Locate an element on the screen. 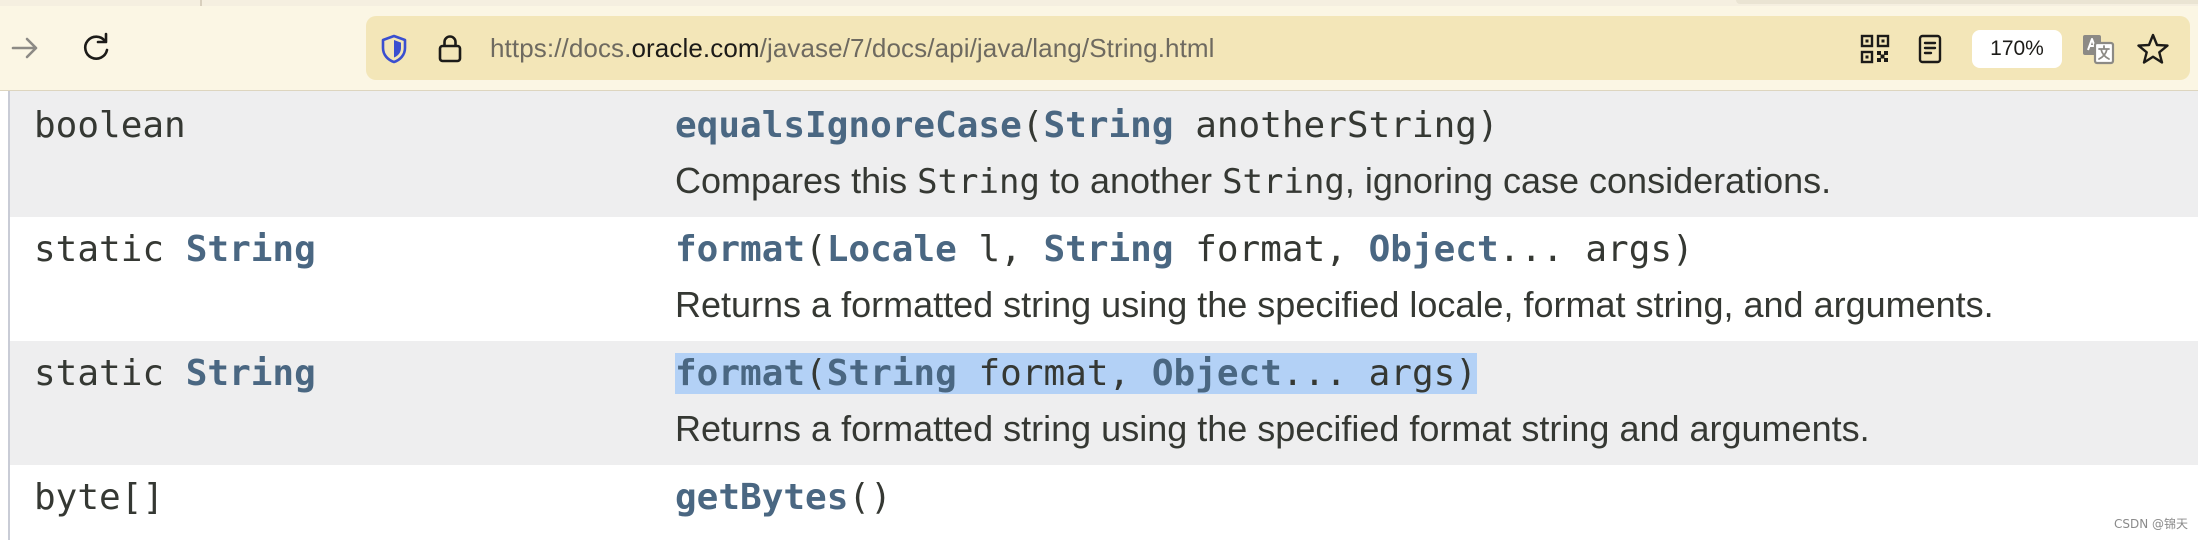 This screenshot has height=540, width=2198. desc-text: to another is located at coordinates (1131, 180).